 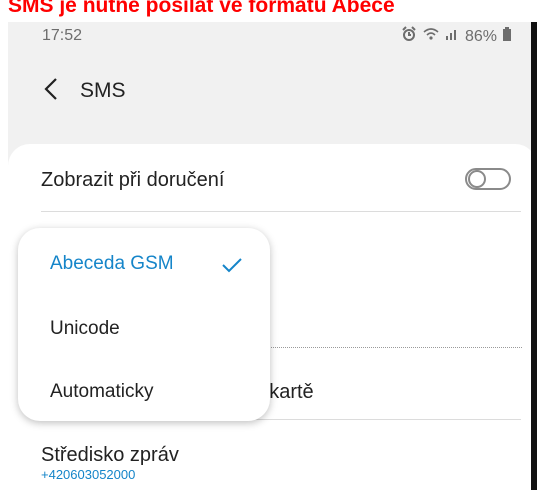 I want to click on delivery-report-toggle, so click(x=488, y=179).